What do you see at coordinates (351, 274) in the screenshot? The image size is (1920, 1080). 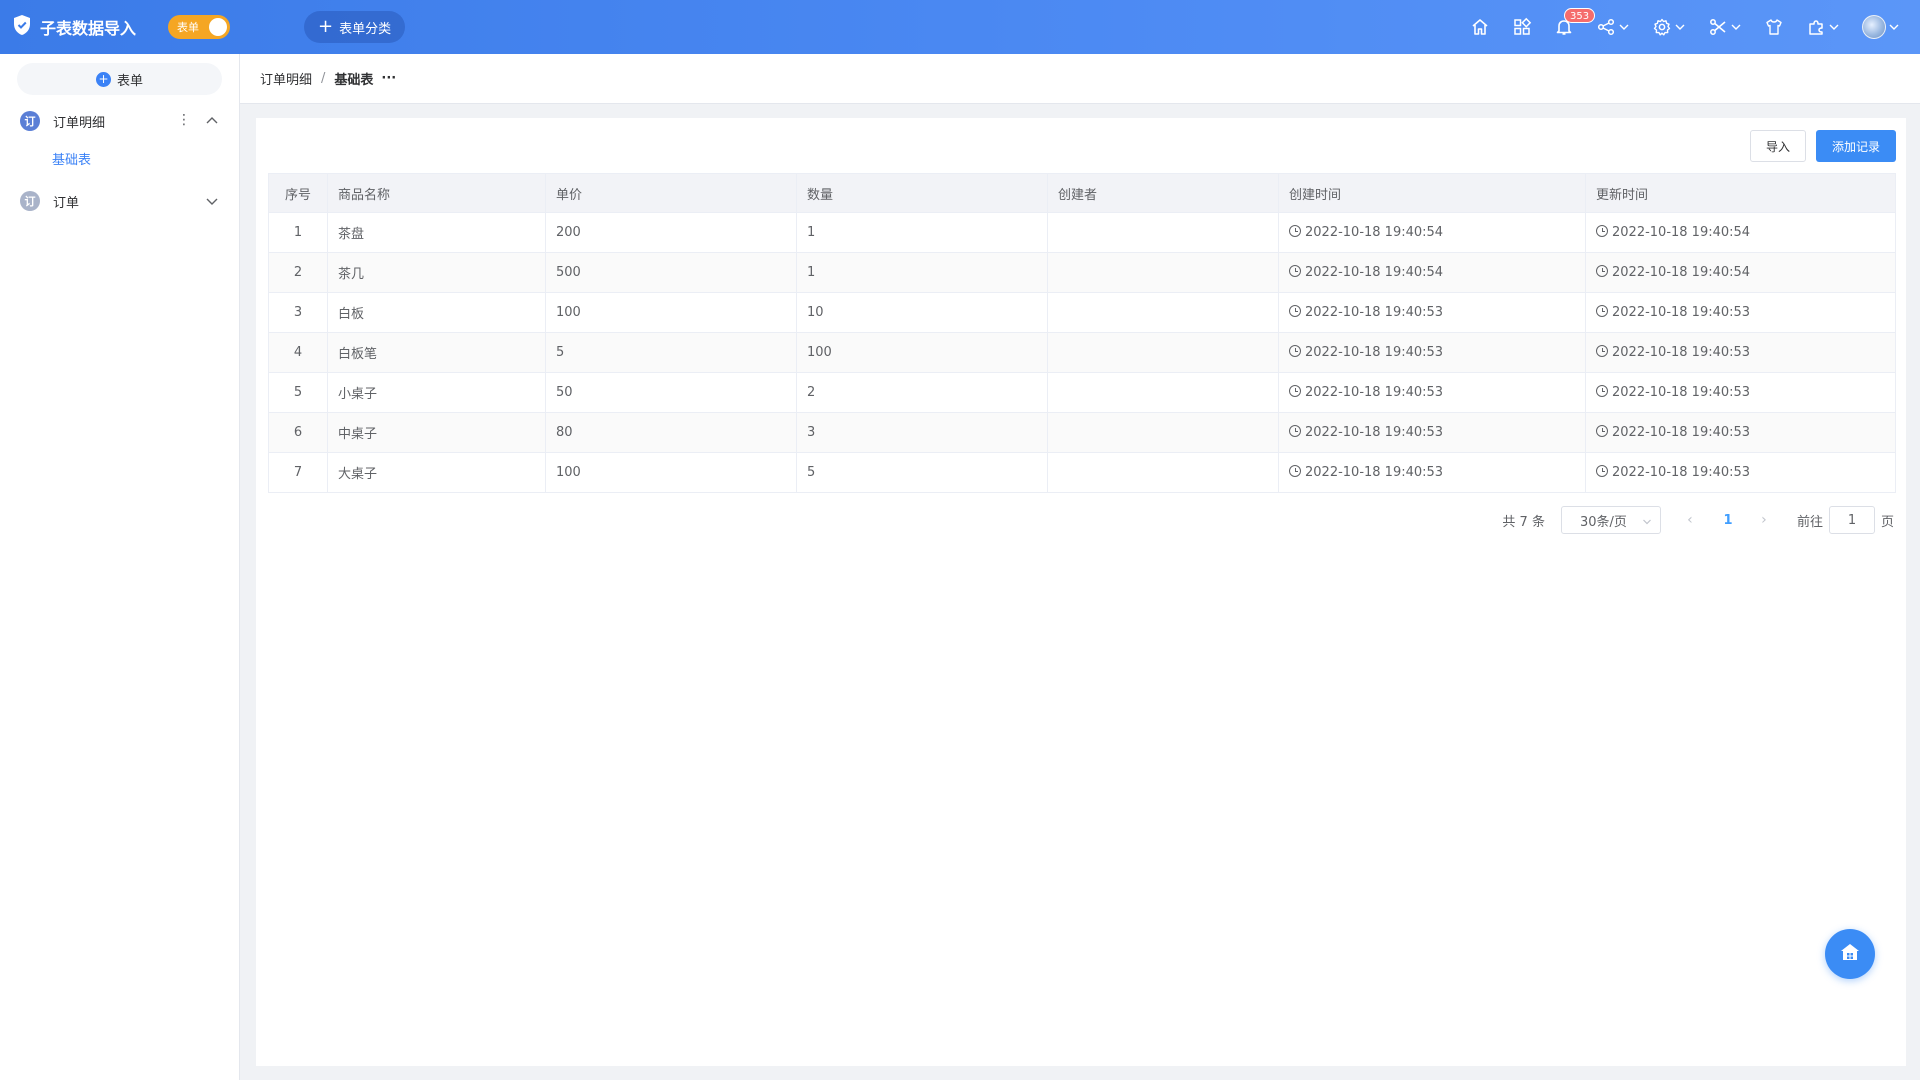 I see `cell-text: 茶几` at bounding box center [351, 274].